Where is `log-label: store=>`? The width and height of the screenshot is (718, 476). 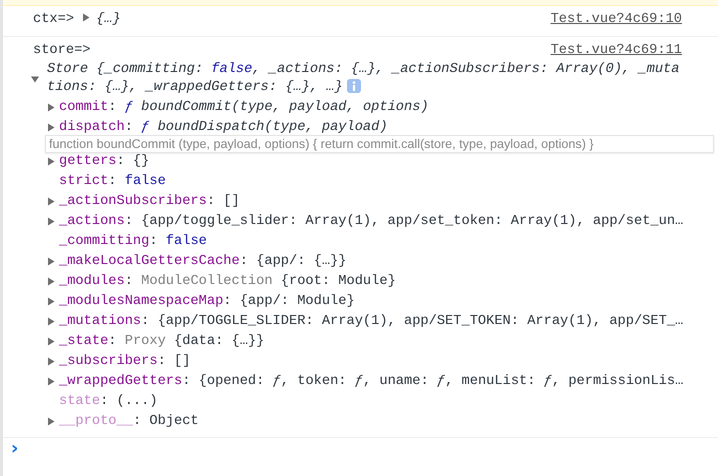
log-label: store=> is located at coordinates (61, 50).